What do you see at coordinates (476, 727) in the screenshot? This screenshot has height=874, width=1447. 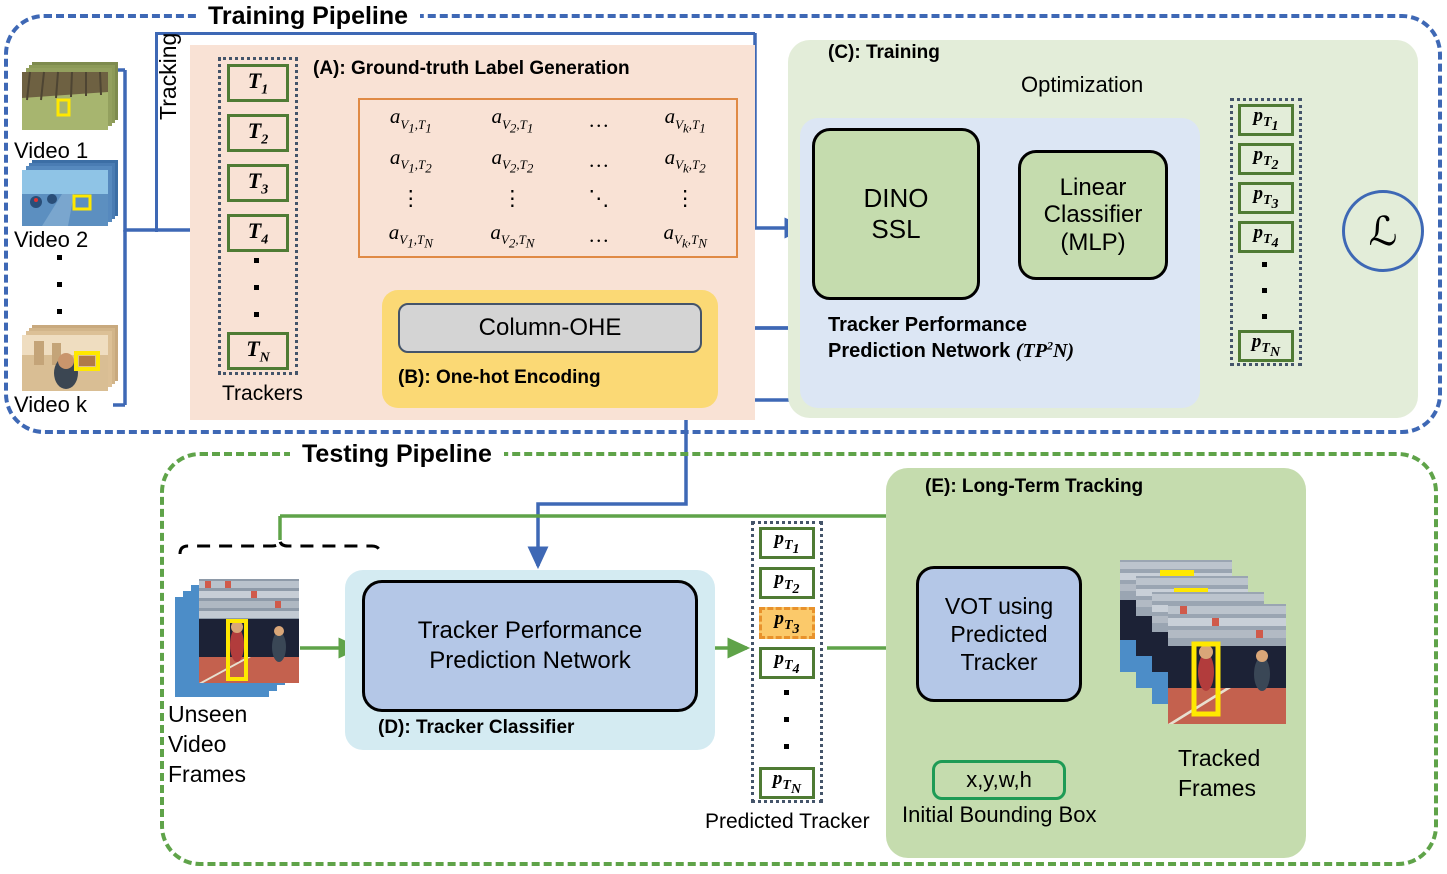 I see `section-d-label: (D): Tracker Classifier` at bounding box center [476, 727].